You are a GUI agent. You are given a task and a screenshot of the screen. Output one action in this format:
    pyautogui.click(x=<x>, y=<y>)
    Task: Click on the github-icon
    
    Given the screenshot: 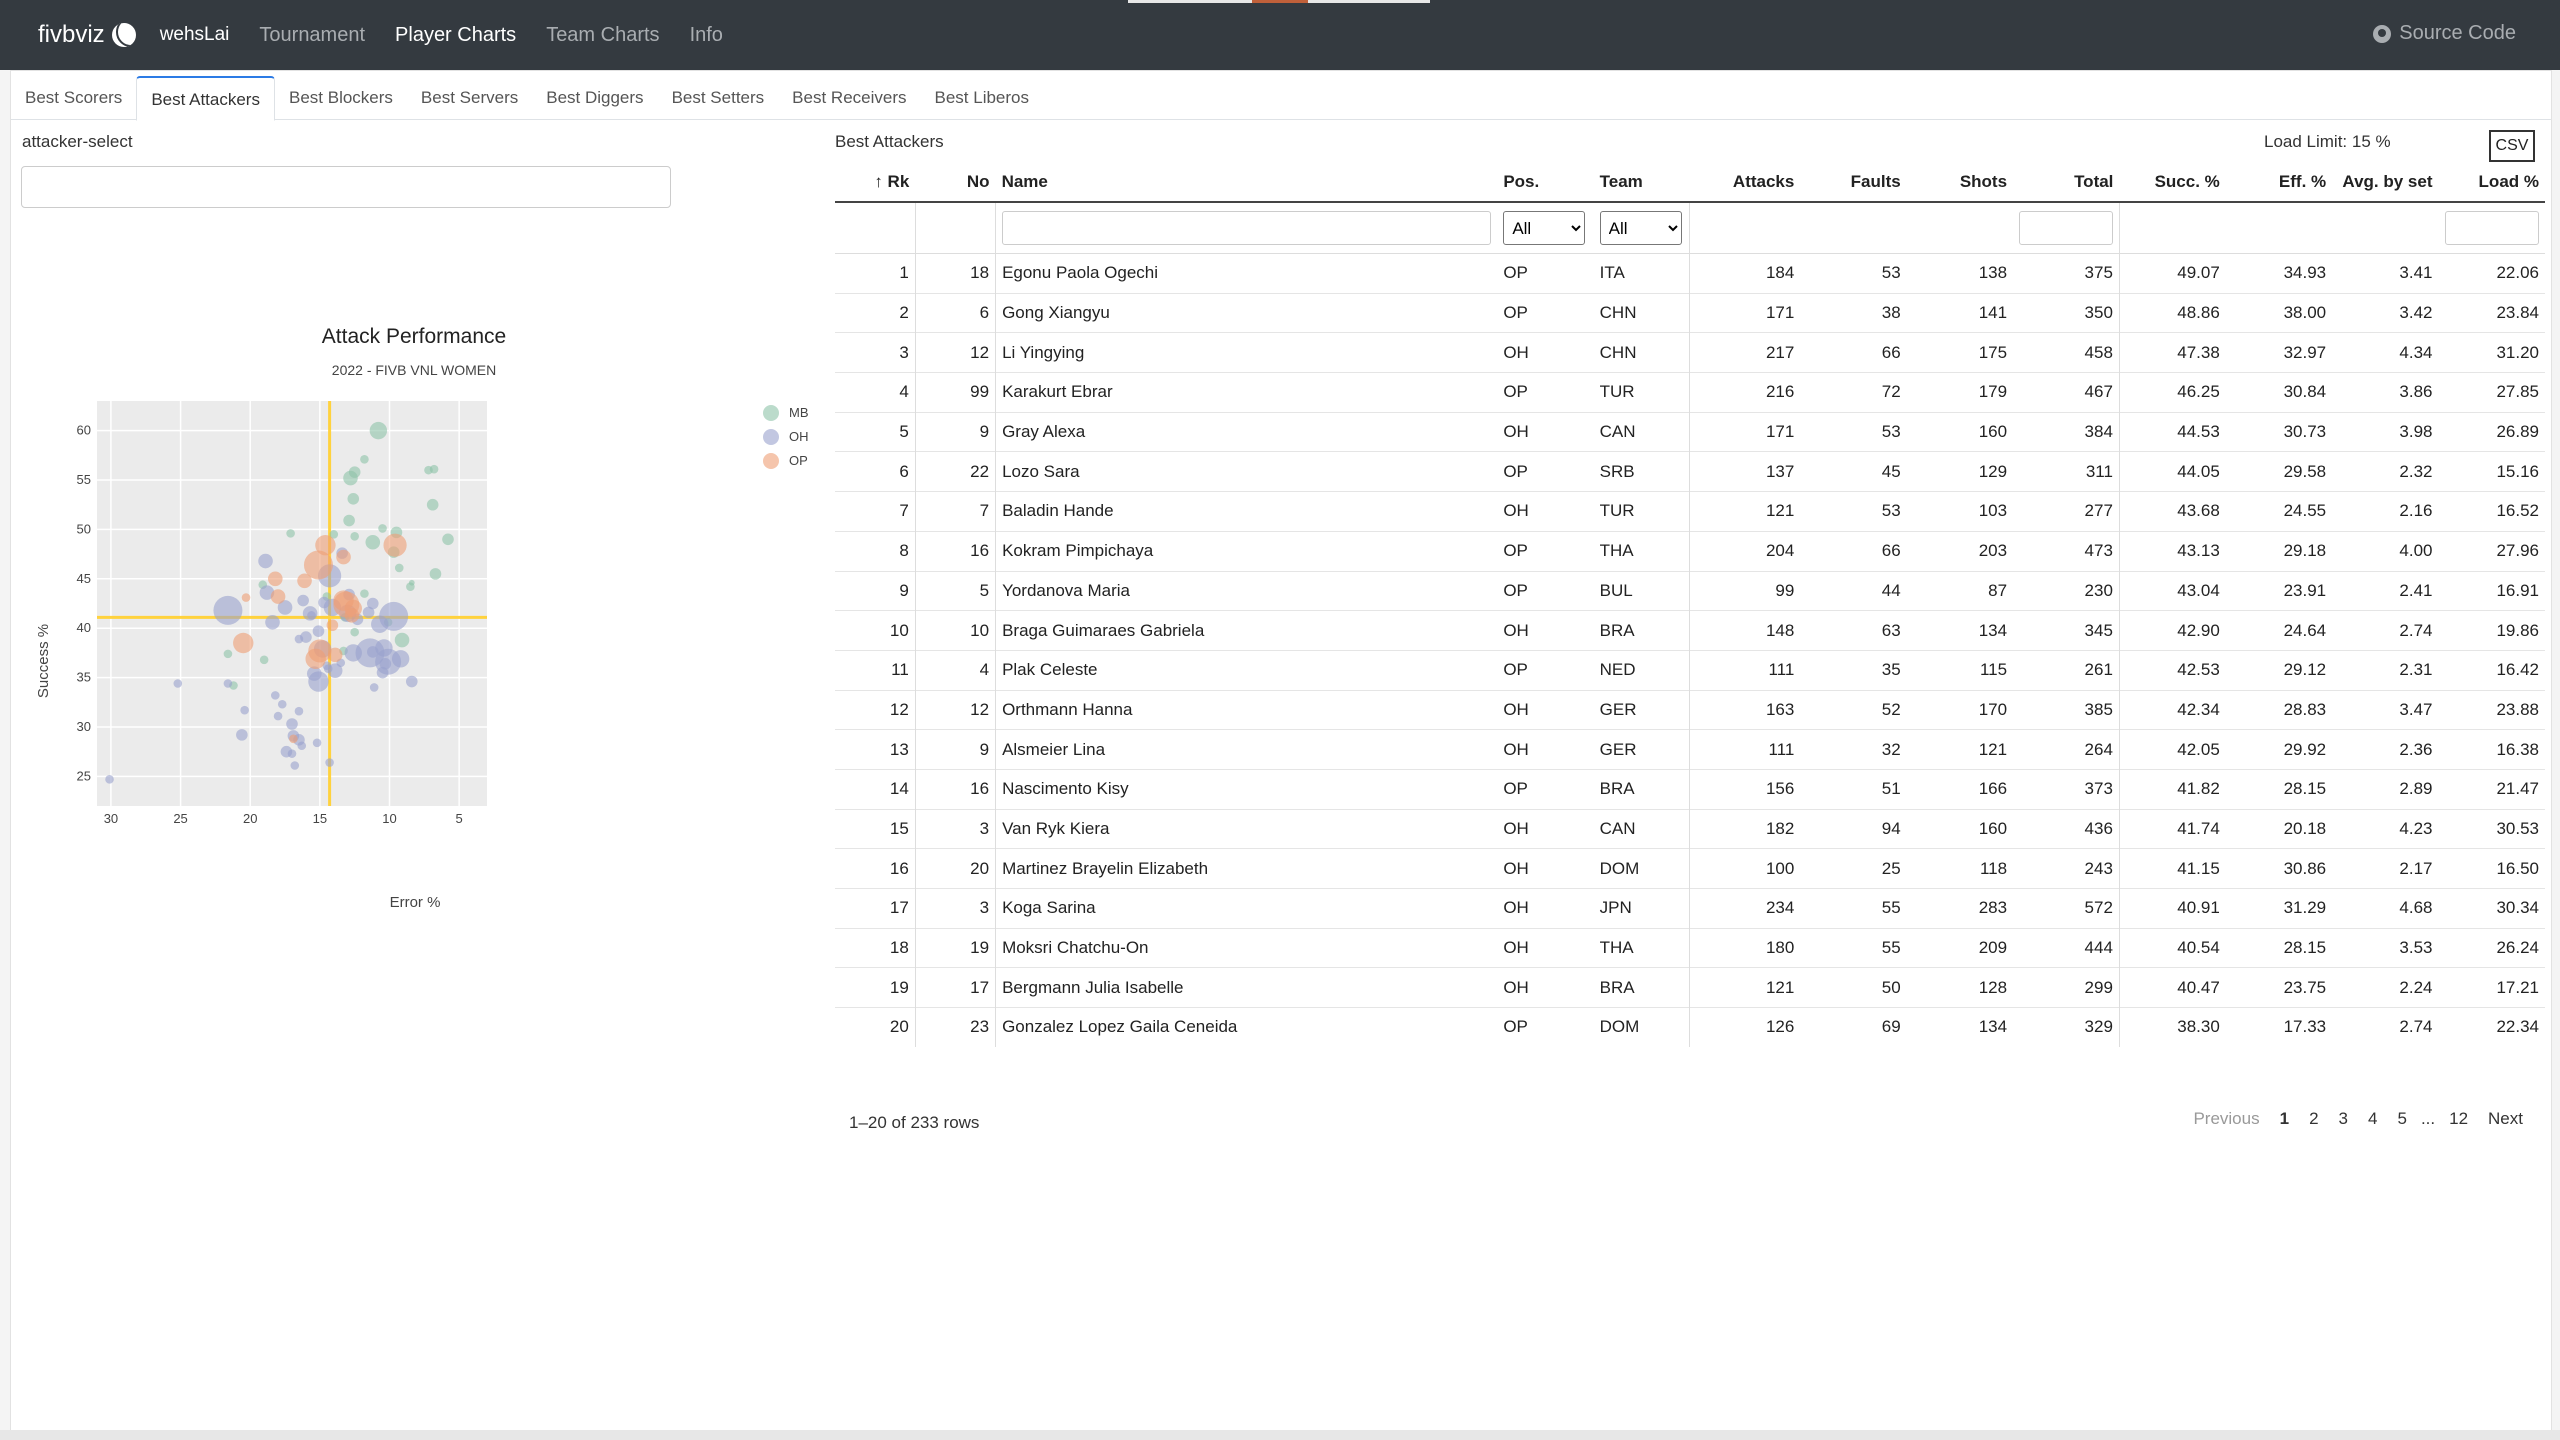 What is the action you would take?
    pyautogui.click(x=2382, y=33)
    